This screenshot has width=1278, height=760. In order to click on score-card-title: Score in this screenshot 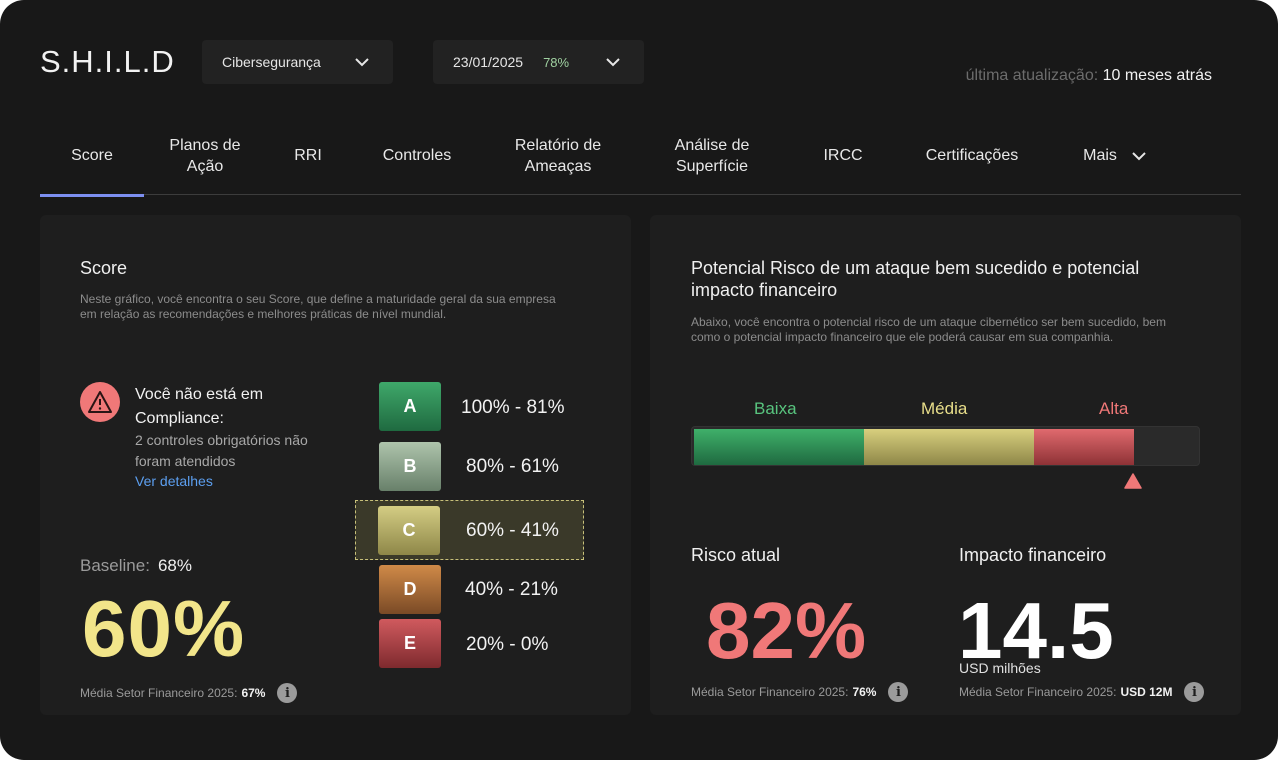, I will do `click(104, 268)`.